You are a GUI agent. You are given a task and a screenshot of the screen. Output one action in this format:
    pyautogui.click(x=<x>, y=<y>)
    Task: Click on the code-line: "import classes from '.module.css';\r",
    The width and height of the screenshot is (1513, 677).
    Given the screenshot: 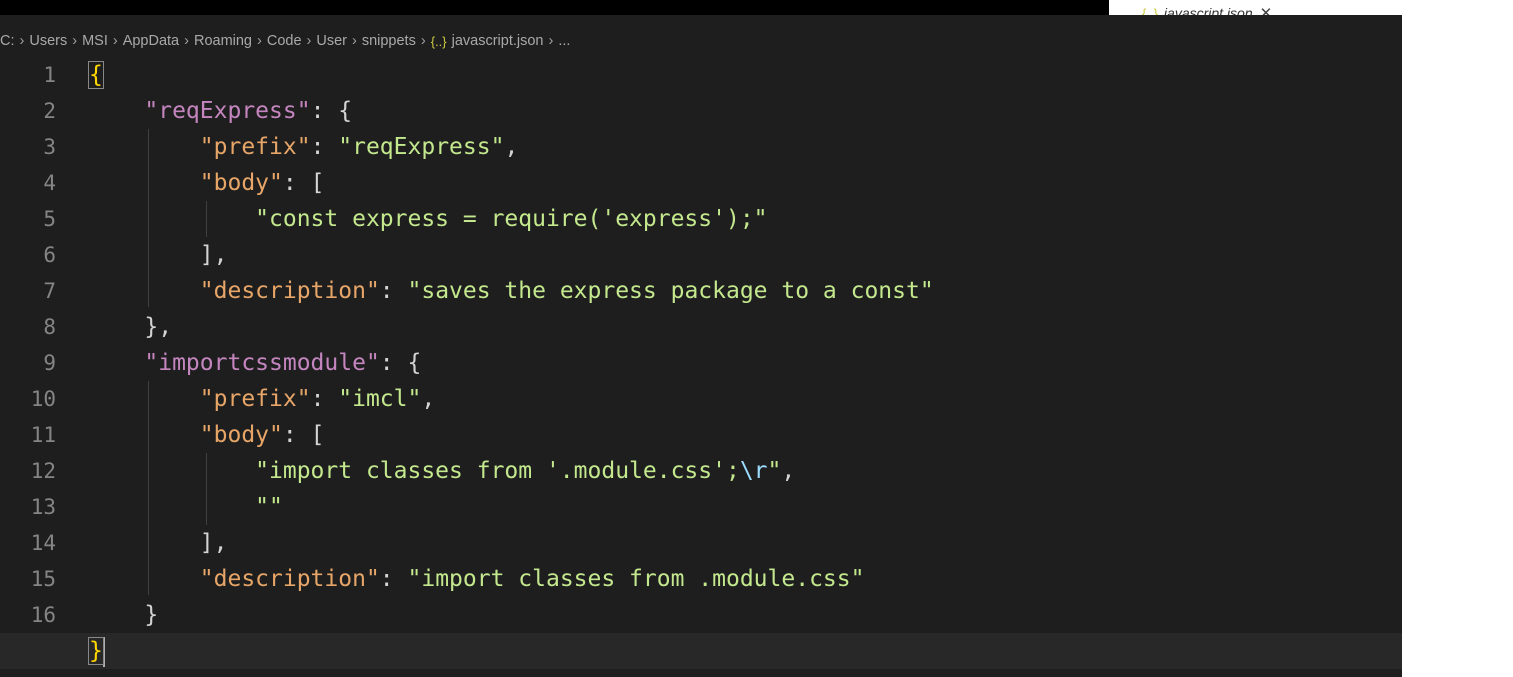 What is the action you would take?
    pyautogui.click(x=525, y=471)
    